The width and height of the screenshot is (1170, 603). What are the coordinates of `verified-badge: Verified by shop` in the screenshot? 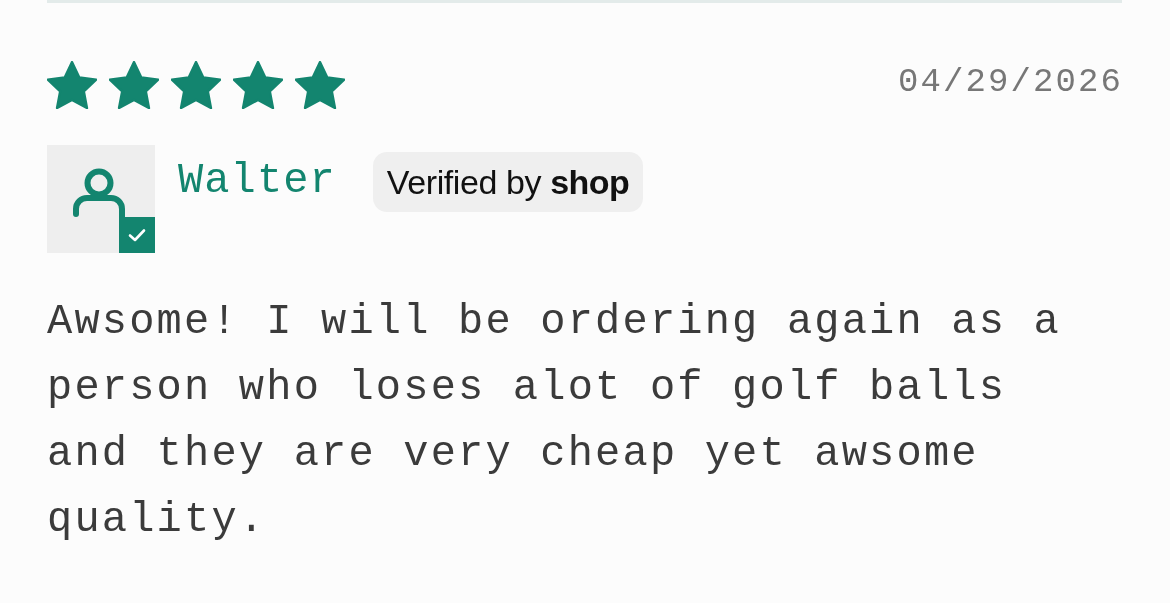 It's located at (508, 182).